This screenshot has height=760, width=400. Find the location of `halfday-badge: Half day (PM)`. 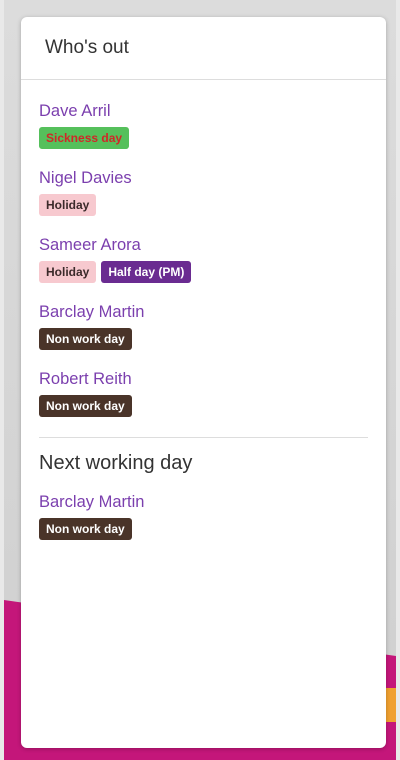

halfday-badge: Half day (PM) is located at coordinates (146, 272).